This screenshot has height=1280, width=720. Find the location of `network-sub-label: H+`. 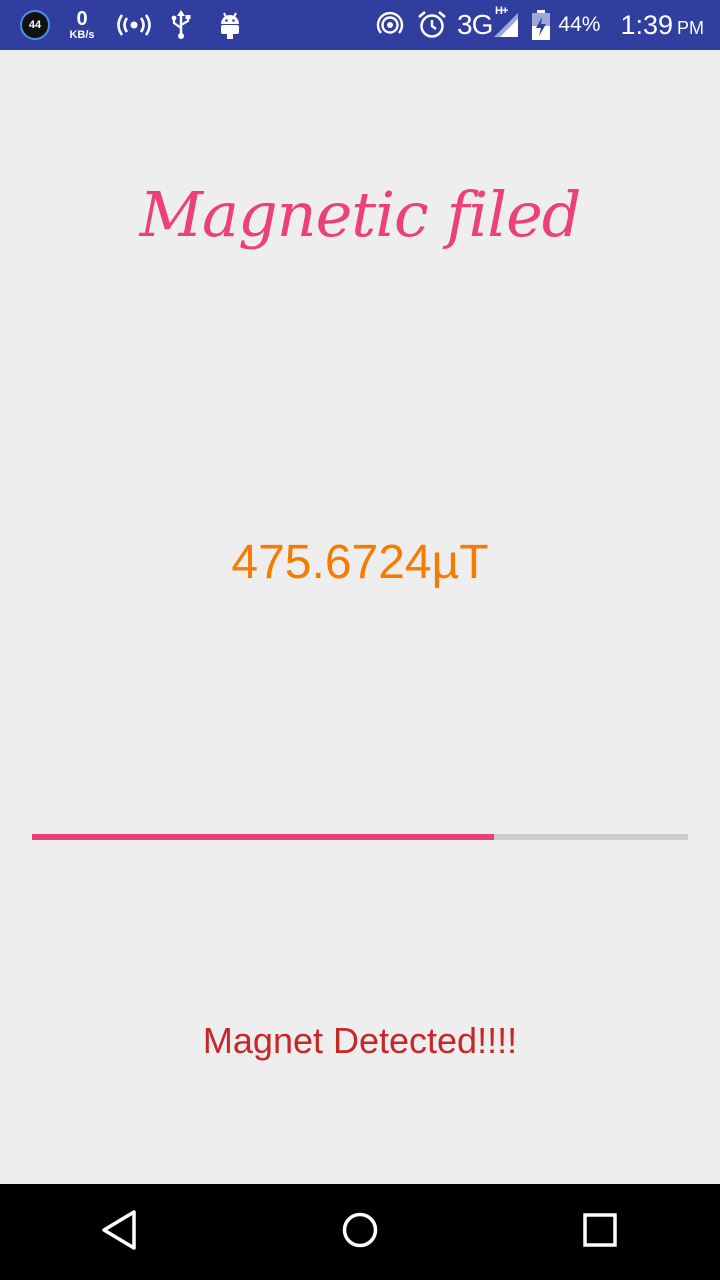

network-sub-label: H+ is located at coordinates (501, 11).